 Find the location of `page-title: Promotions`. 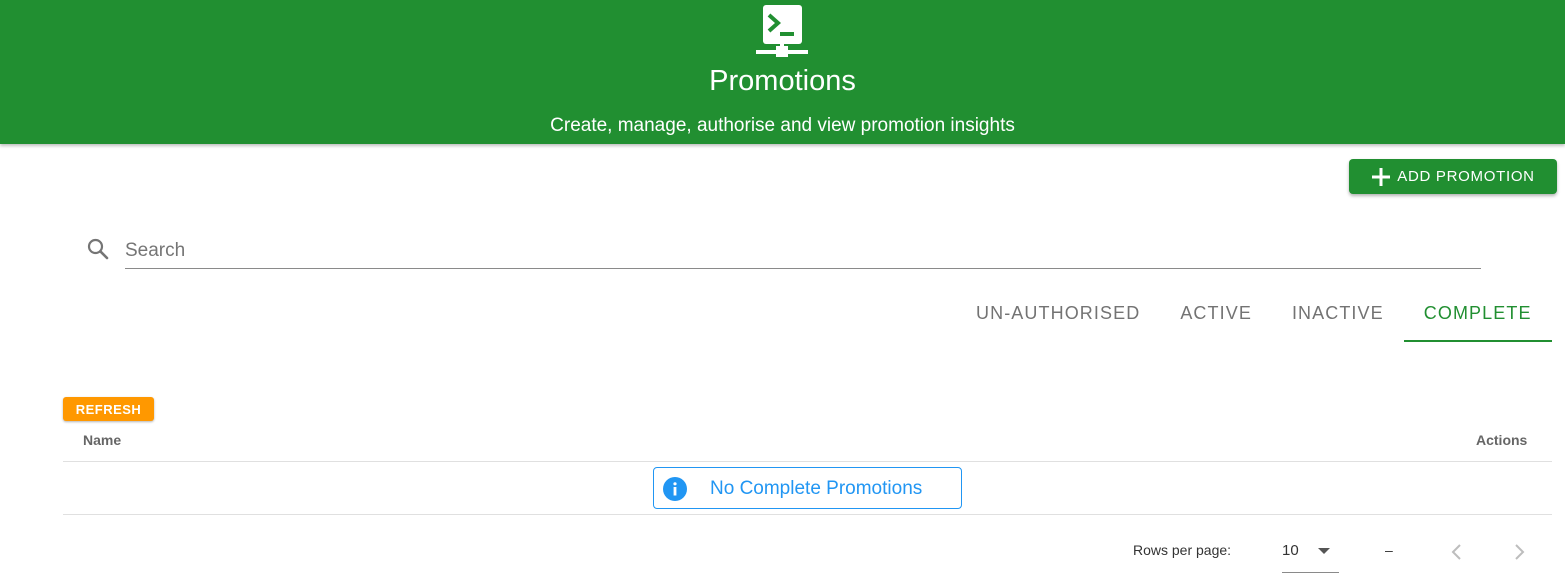

page-title: Promotions is located at coordinates (782, 81).